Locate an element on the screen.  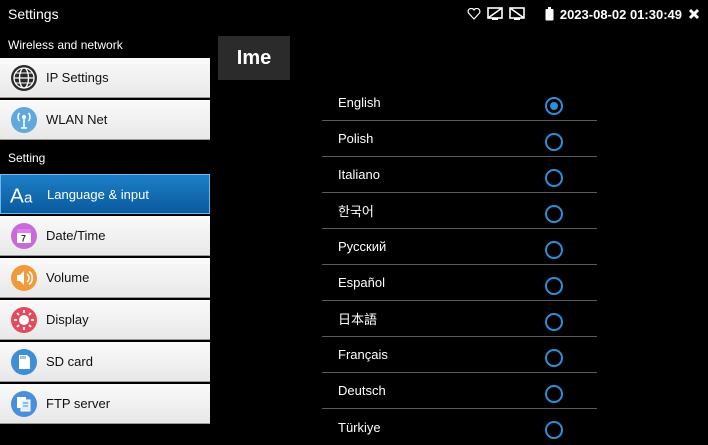
language-label: 한국어 is located at coordinates (356, 211).